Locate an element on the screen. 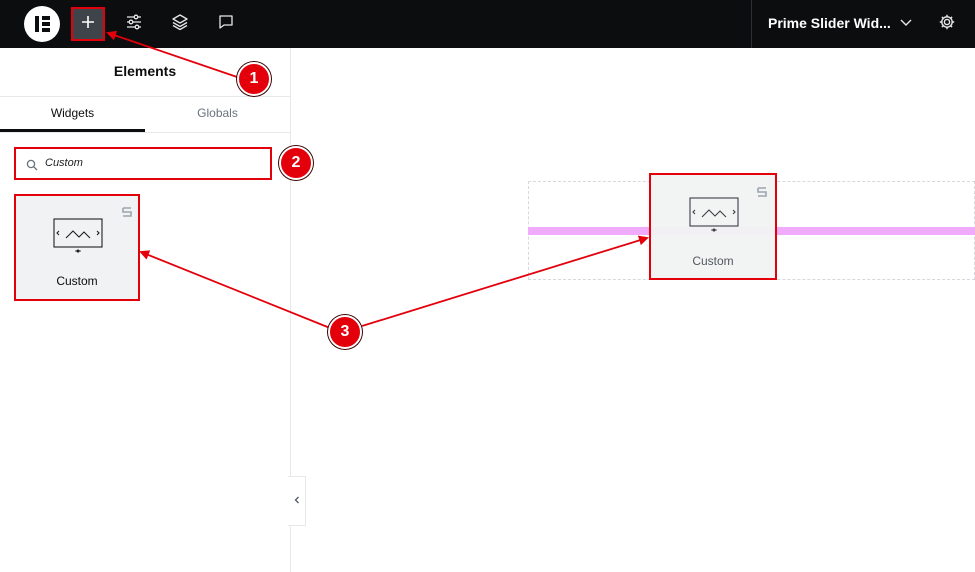 The width and height of the screenshot is (975, 572). settings-button is located at coordinates (947, 24).